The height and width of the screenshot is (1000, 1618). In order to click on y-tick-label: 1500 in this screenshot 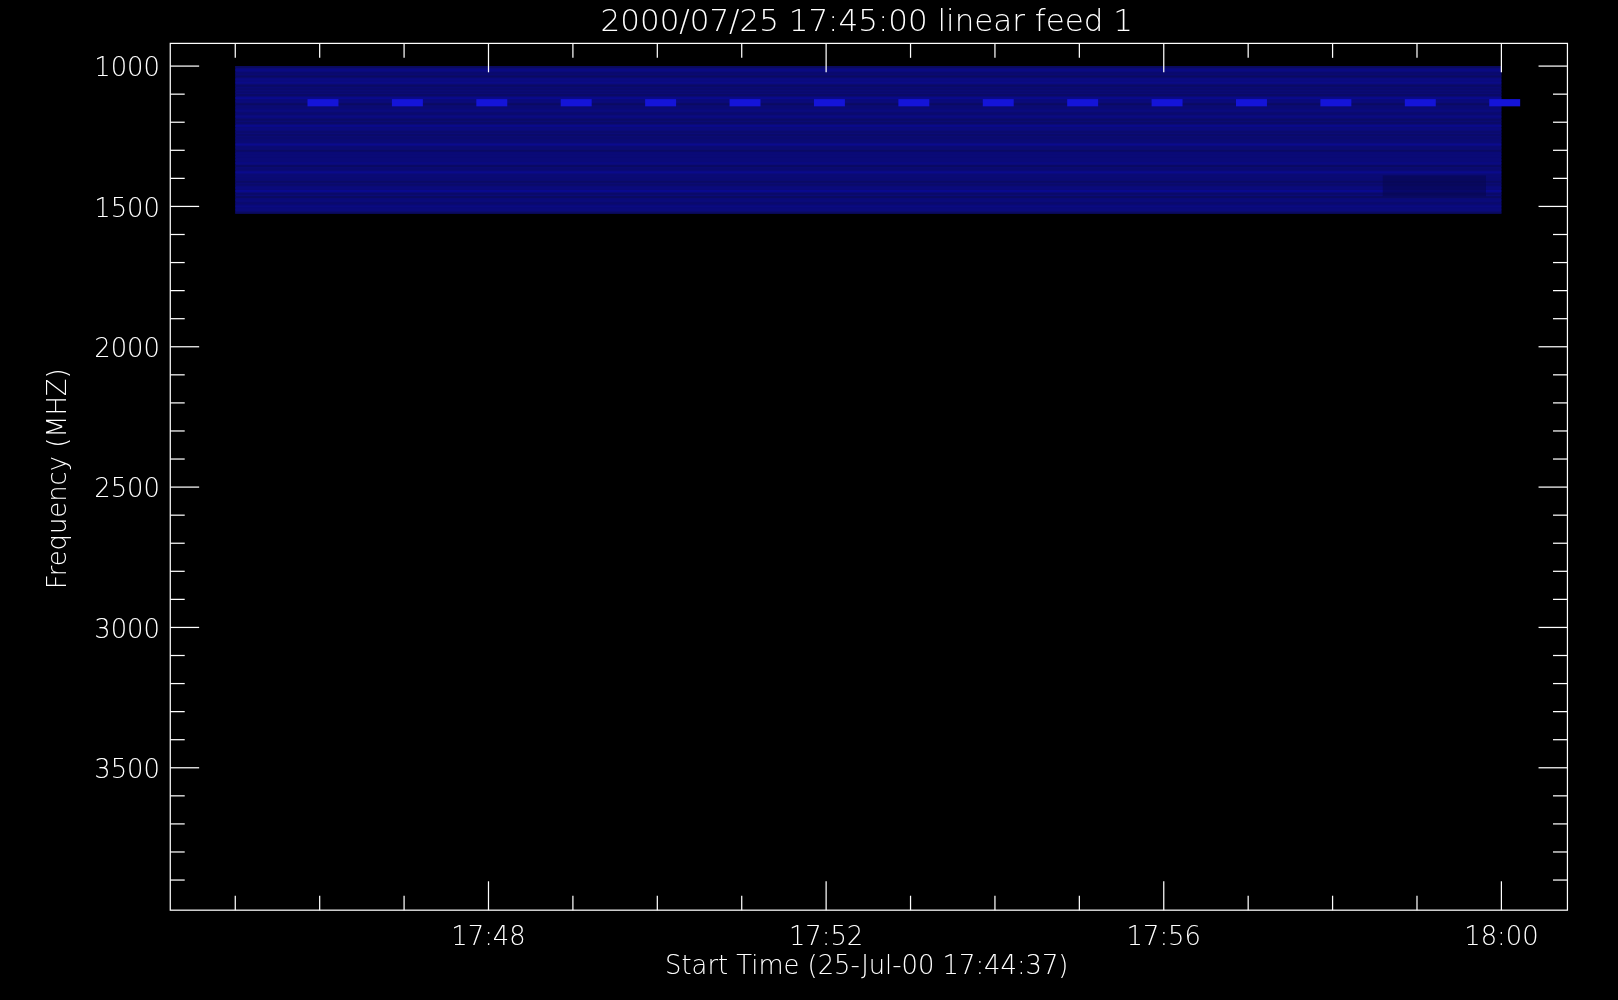, I will do `click(127, 207)`.